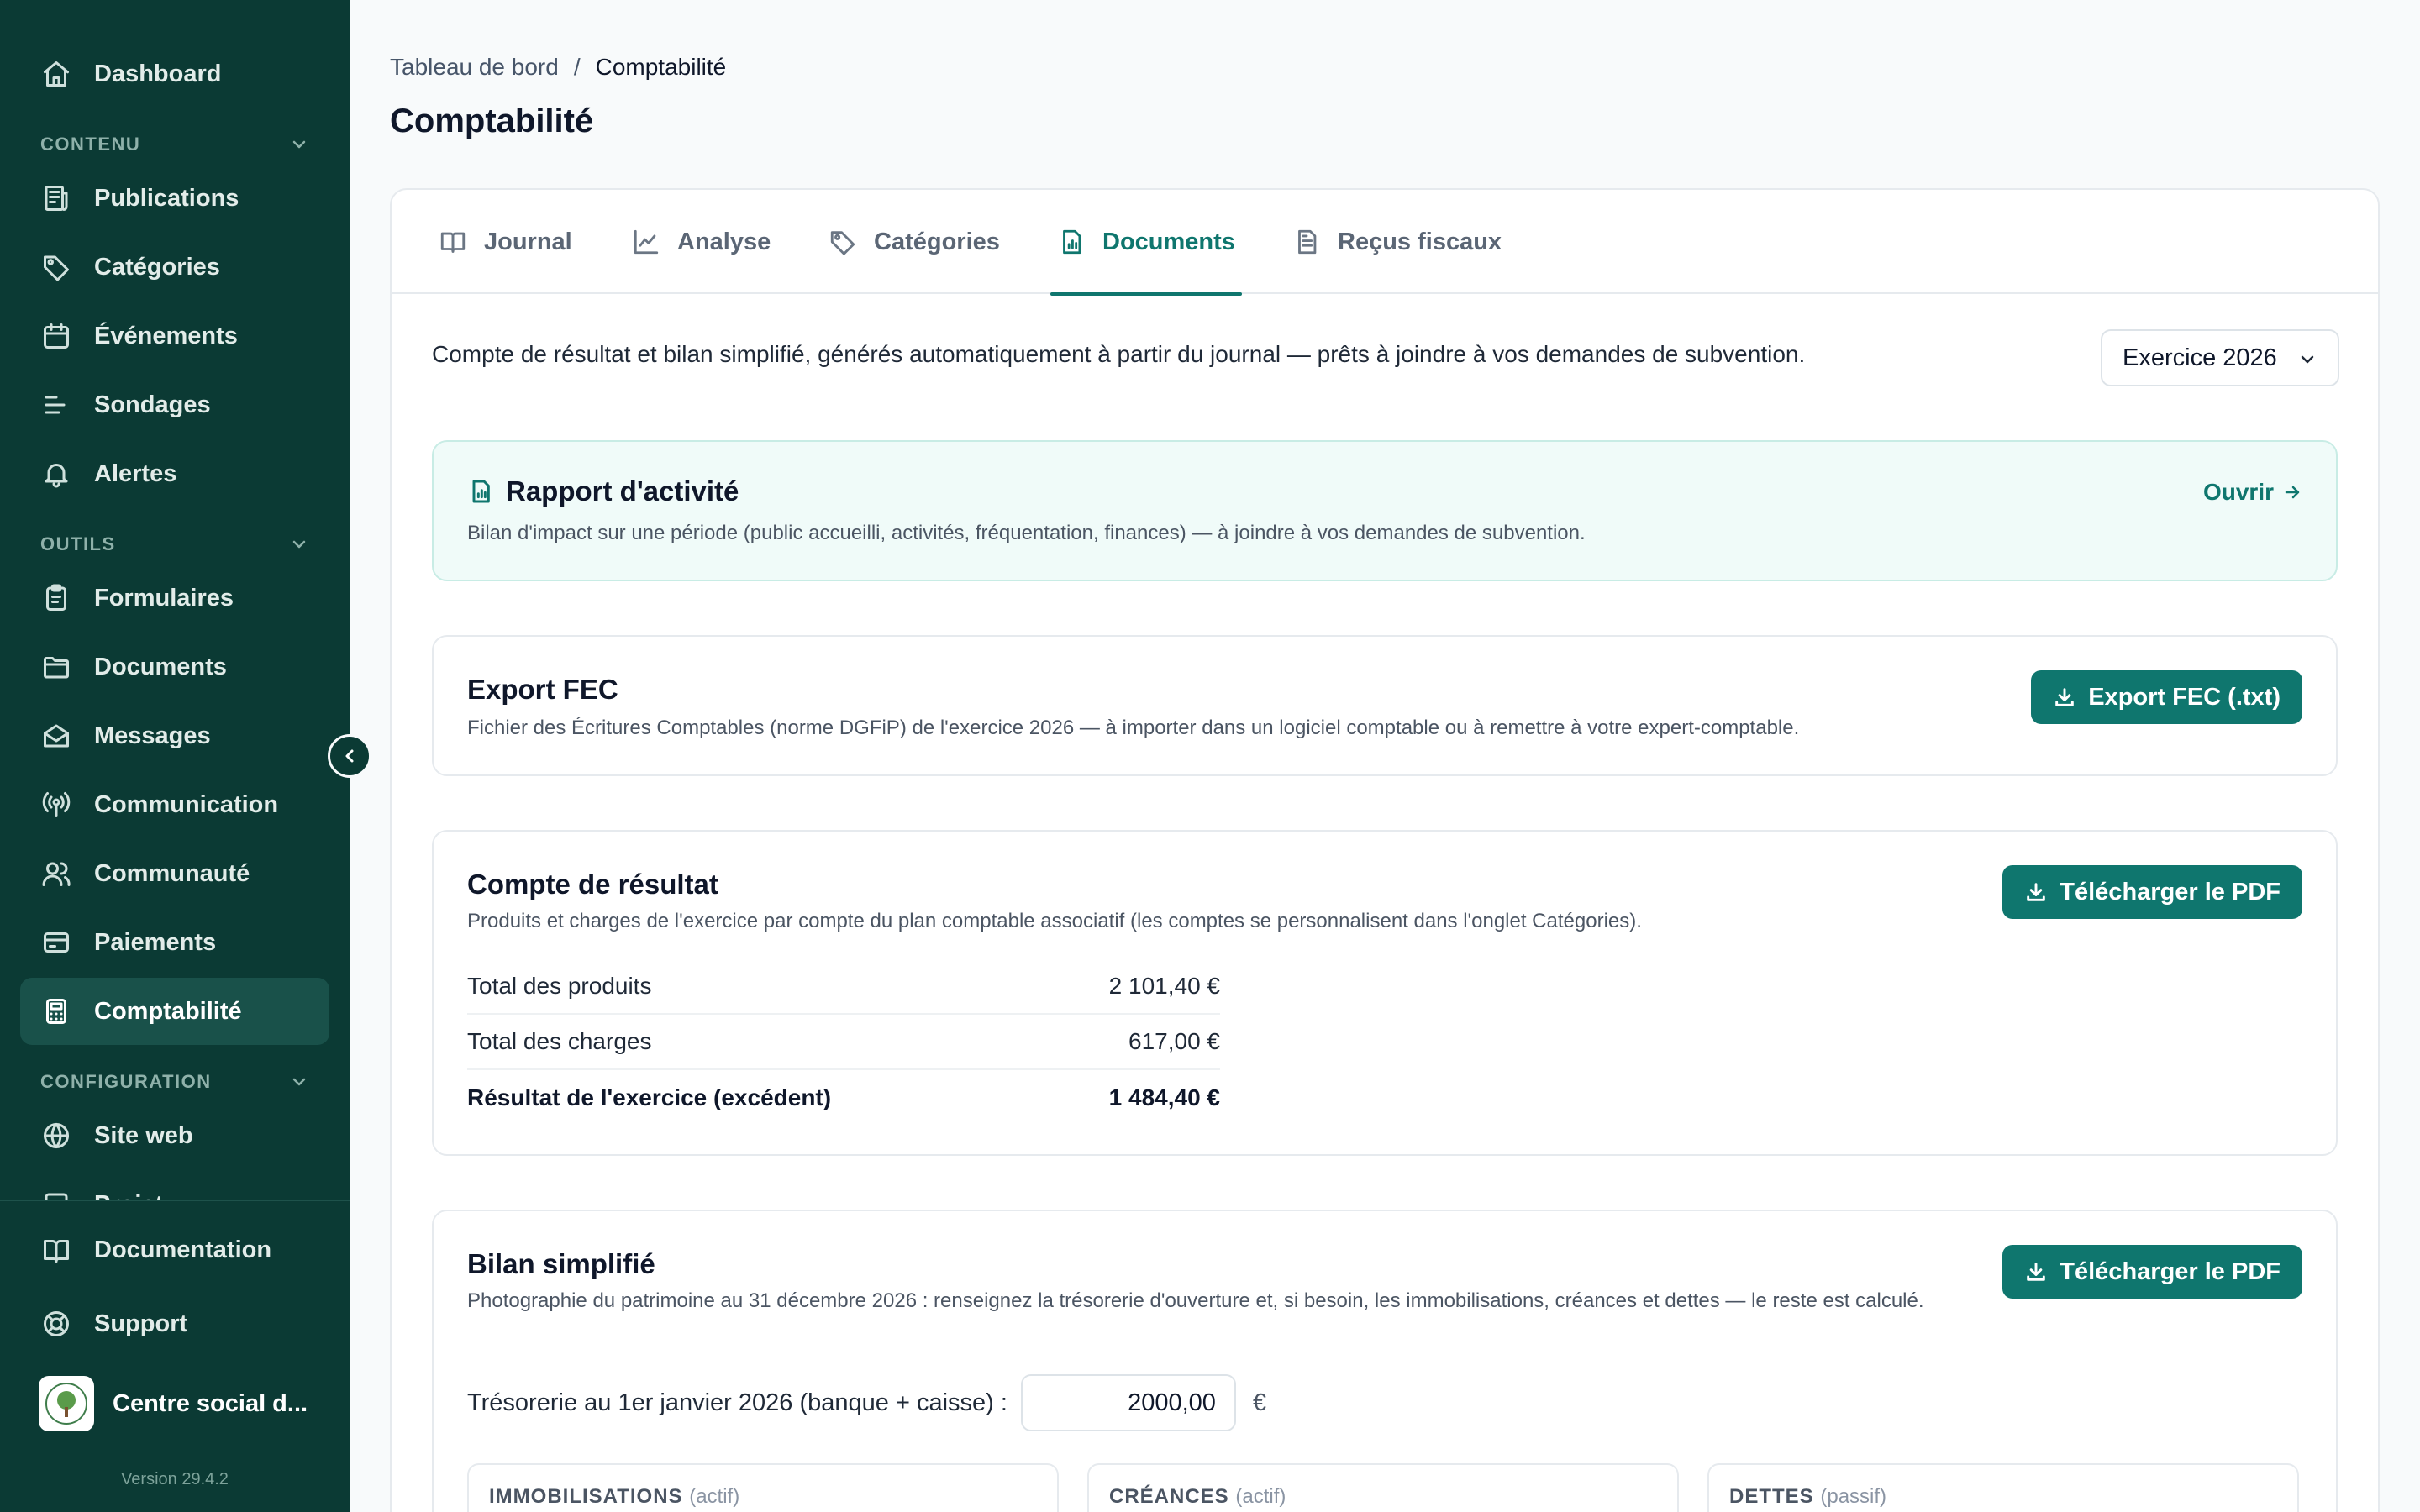 The height and width of the screenshot is (1512, 2420). Describe the element at coordinates (56, 874) in the screenshot. I see `users-icon` at that location.